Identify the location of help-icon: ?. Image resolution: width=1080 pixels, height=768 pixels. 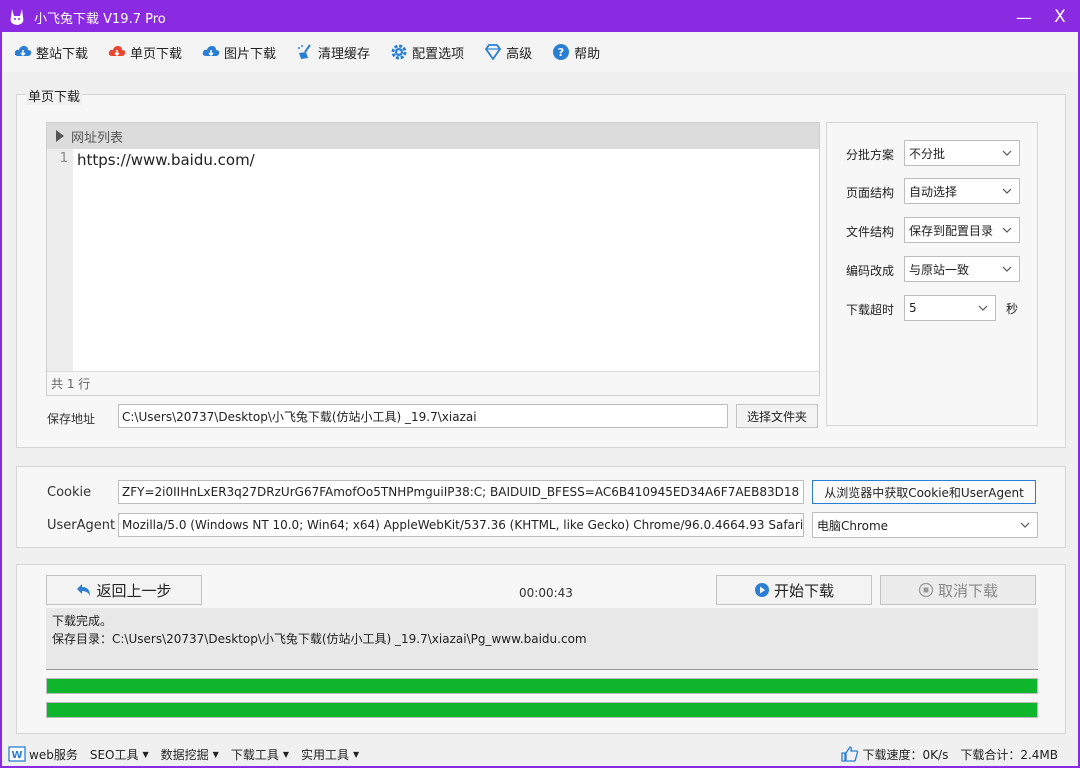
(561, 52).